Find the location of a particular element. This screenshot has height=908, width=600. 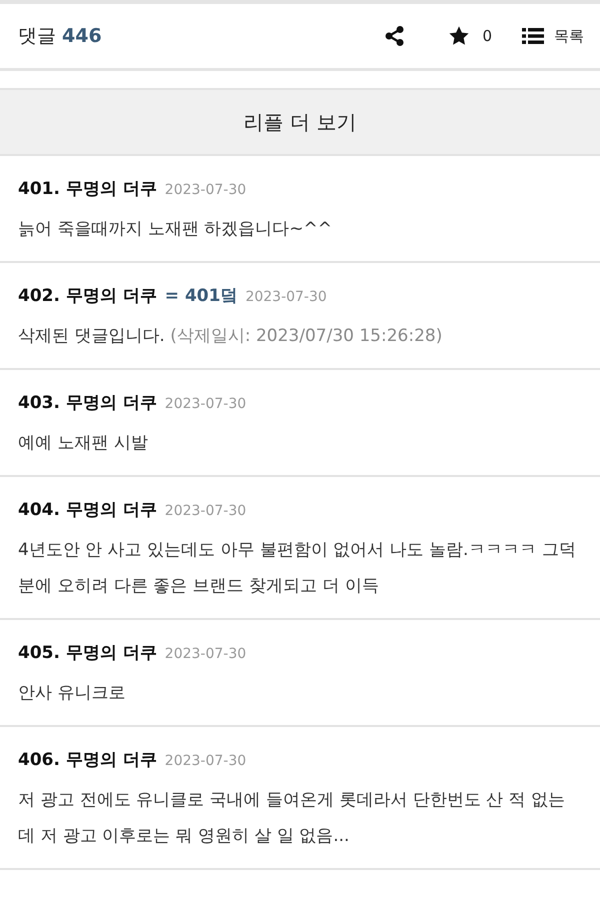

comment-text: 늙어 죽을때까지 노재팬 하겠읍니다~^^ is located at coordinates (175, 229).